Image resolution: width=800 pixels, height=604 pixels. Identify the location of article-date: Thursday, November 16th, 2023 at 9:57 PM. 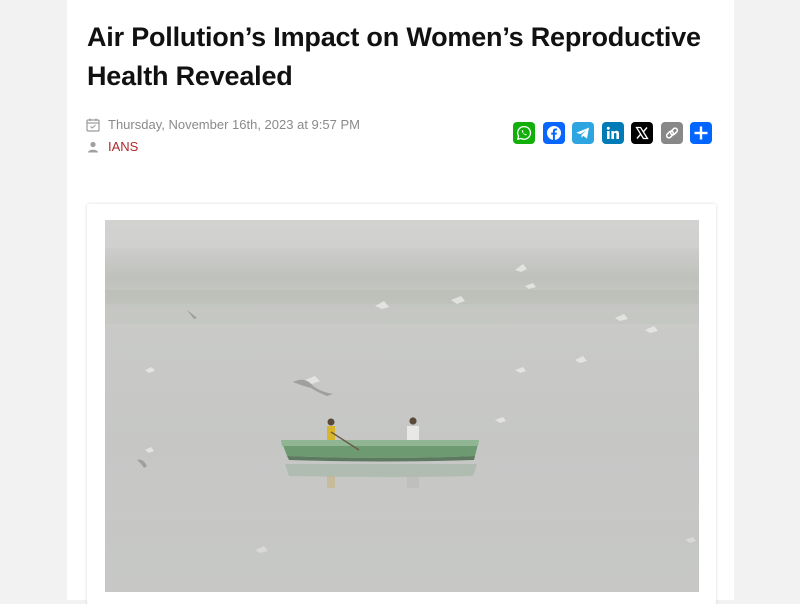
(234, 124).